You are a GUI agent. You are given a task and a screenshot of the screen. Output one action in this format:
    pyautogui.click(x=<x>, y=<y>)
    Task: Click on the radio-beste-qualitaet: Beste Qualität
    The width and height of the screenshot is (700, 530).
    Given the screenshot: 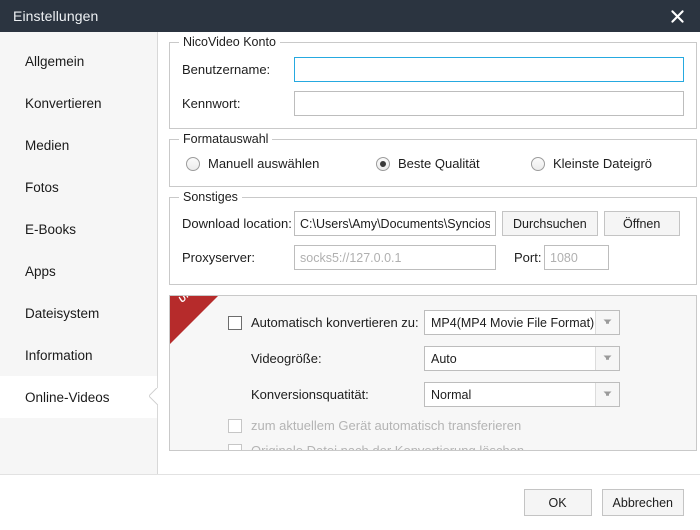 What is the action you would take?
    pyautogui.click(x=453, y=163)
    